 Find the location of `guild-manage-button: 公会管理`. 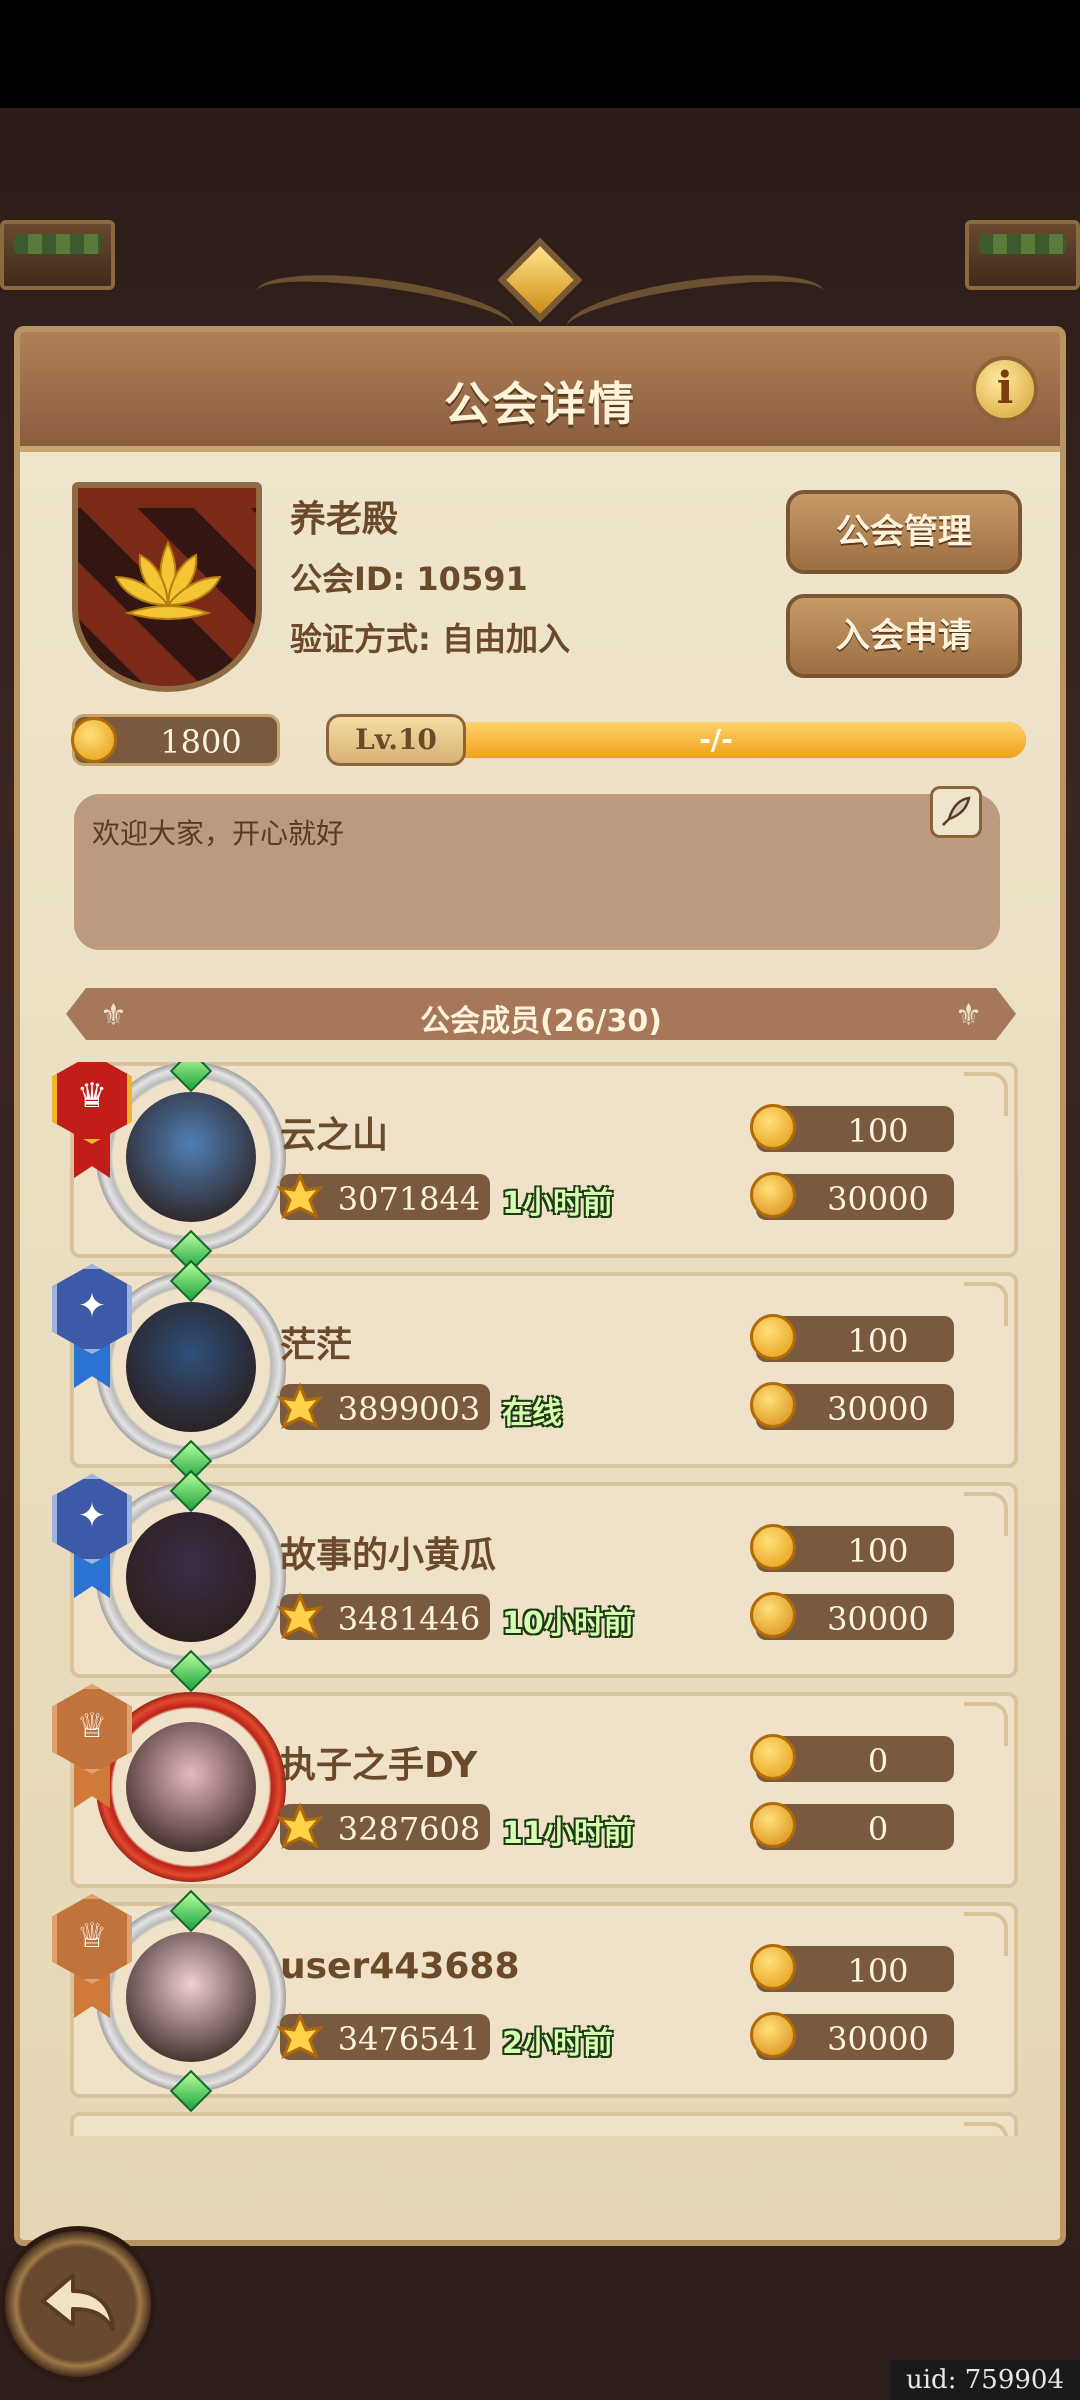

guild-manage-button: 公会管理 is located at coordinates (904, 532).